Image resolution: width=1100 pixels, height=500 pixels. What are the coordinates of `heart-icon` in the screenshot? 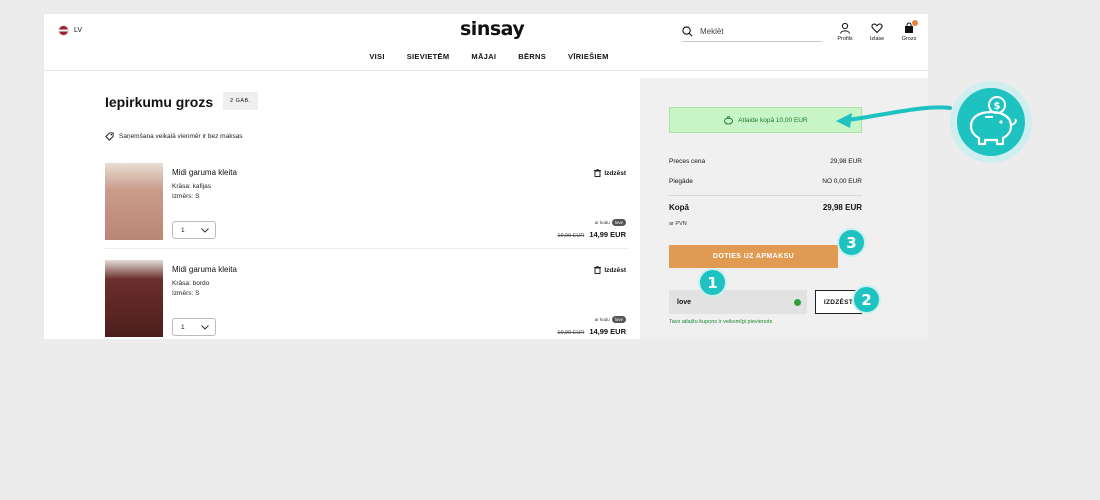 It's located at (877, 28).